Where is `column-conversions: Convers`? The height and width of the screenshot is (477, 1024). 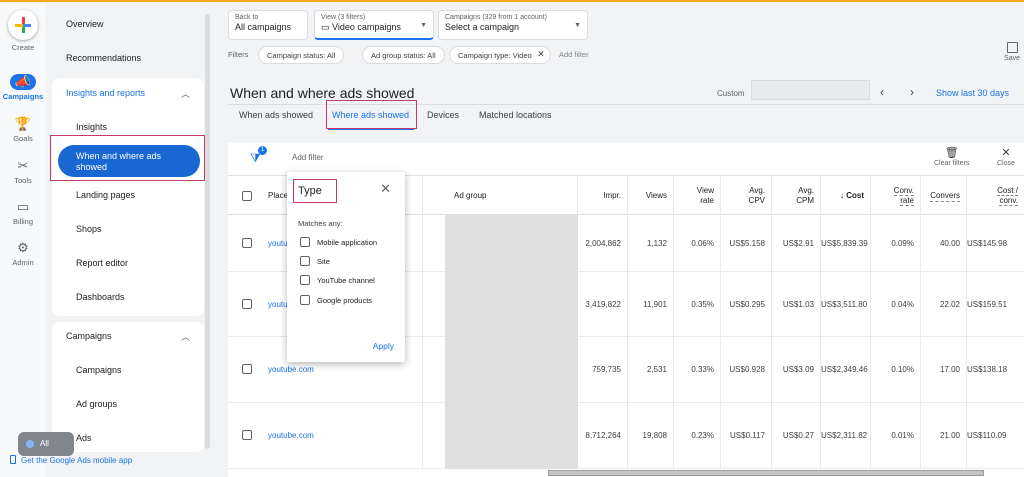
column-conversions: Convers is located at coordinates (944, 196).